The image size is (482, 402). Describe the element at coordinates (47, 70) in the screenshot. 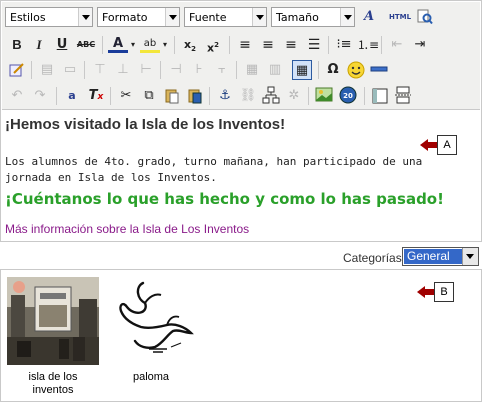

I see `table-row-icon: ▤` at that location.